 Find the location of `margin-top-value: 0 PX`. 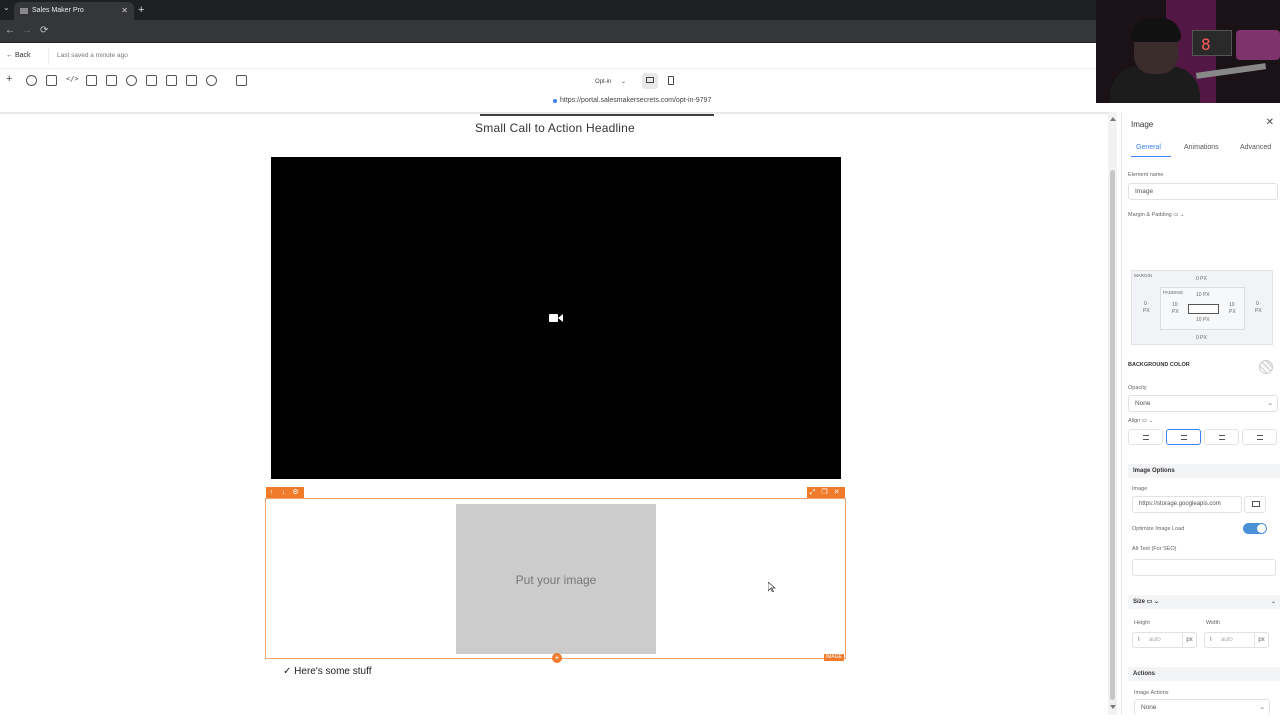

margin-top-value: 0 PX is located at coordinates (1201, 279).